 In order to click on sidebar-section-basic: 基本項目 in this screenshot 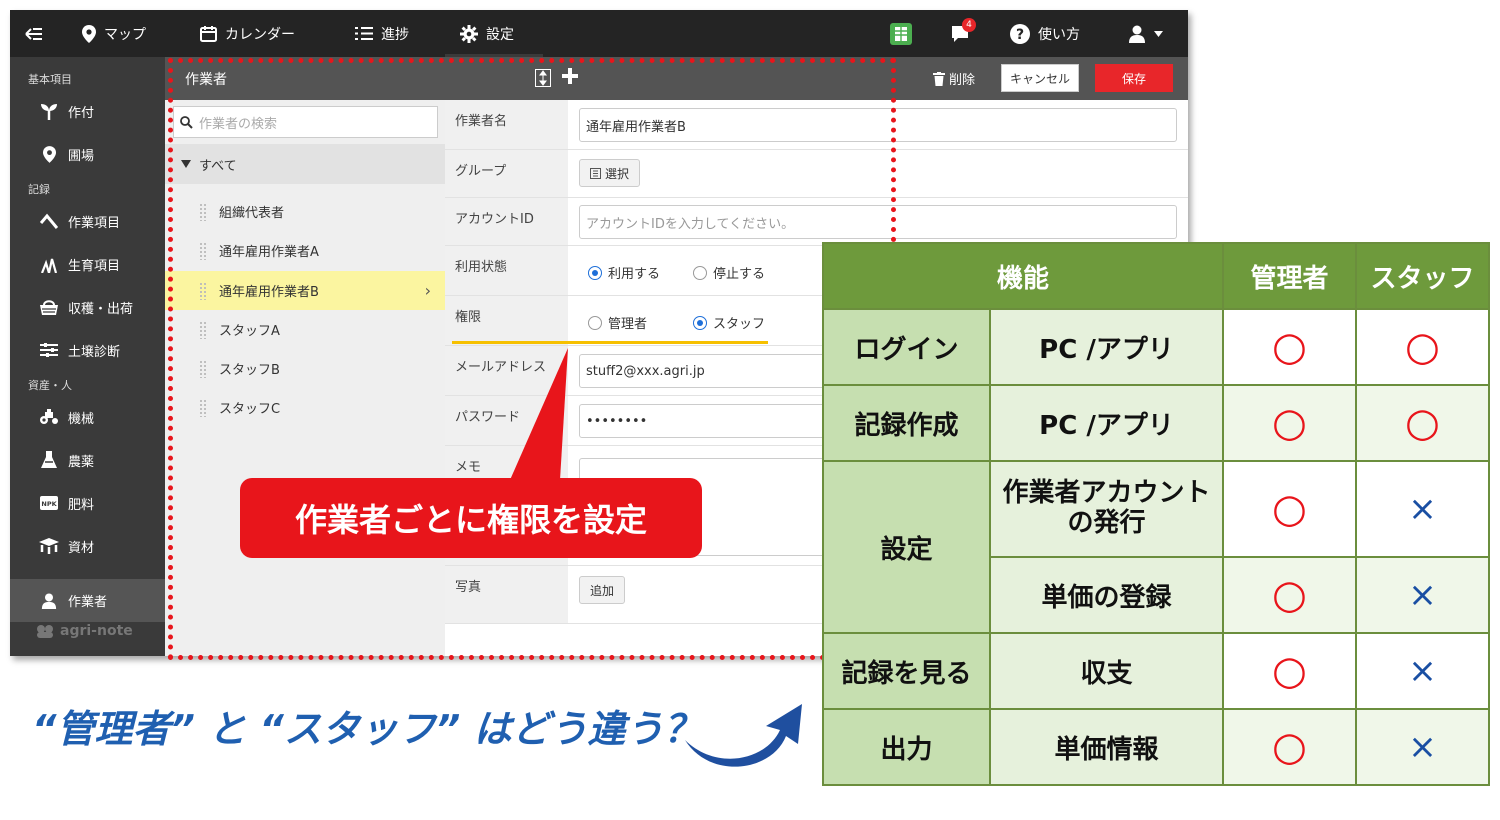, I will do `click(50, 79)`.